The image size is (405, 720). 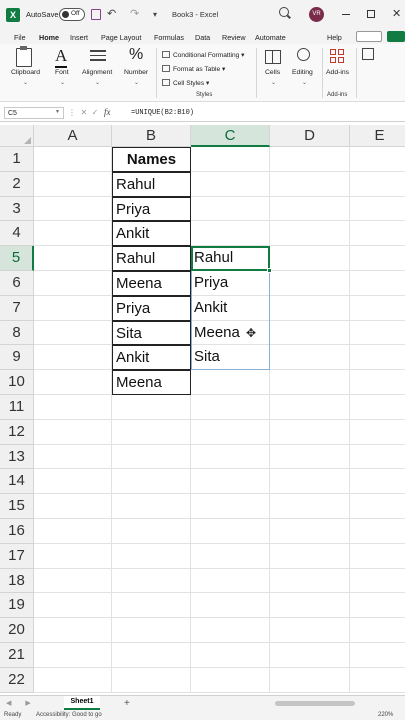 I want to click on column-header-b: B, so click(x=151, y=136).